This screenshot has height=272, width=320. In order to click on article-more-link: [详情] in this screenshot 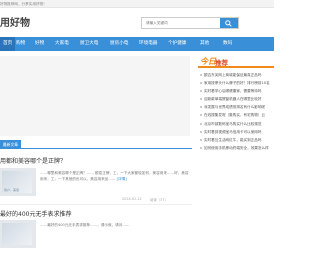, I will do `click(122, 179)`.